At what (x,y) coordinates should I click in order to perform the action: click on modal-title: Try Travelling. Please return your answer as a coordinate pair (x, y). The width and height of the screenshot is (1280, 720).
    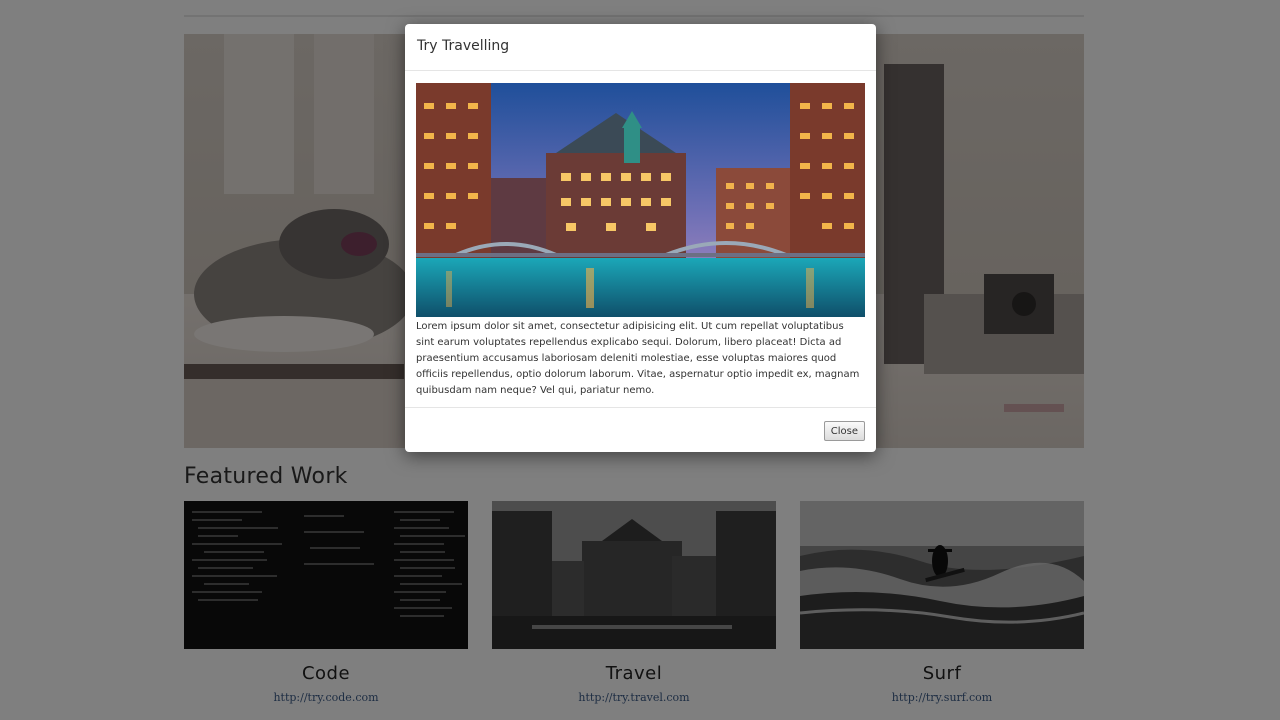
    Looking at the image, I should click on (463, 46).